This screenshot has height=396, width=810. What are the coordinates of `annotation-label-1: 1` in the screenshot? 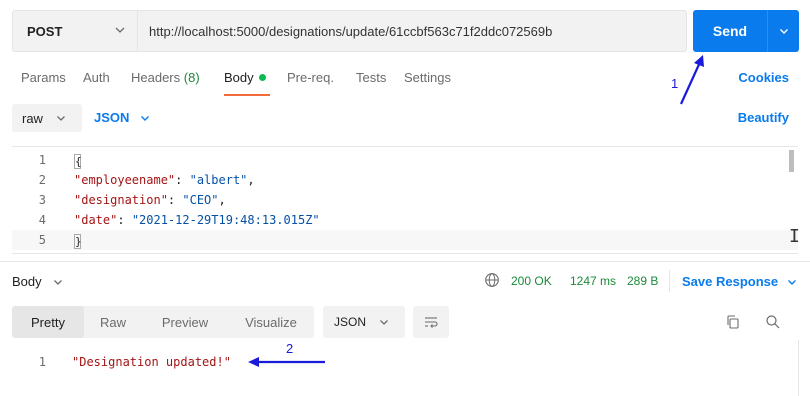 It's located at (675, 83).